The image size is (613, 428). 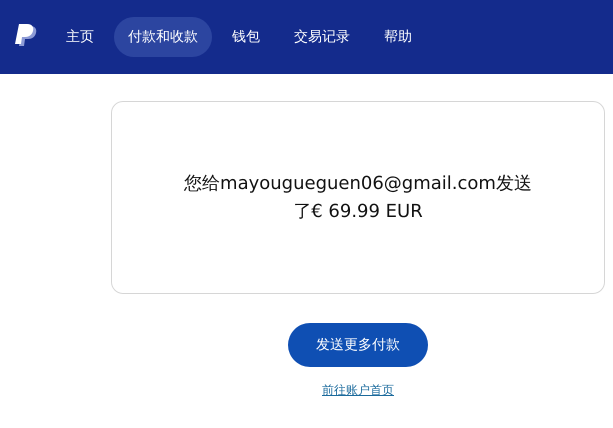 What do you see at coordinates (358, 198) in the screenshot?
I see `confirmation-message: 您给mayougueguen06@gmail.com发送 了€ 69.99 EUR` at bounding box center [358, 198].